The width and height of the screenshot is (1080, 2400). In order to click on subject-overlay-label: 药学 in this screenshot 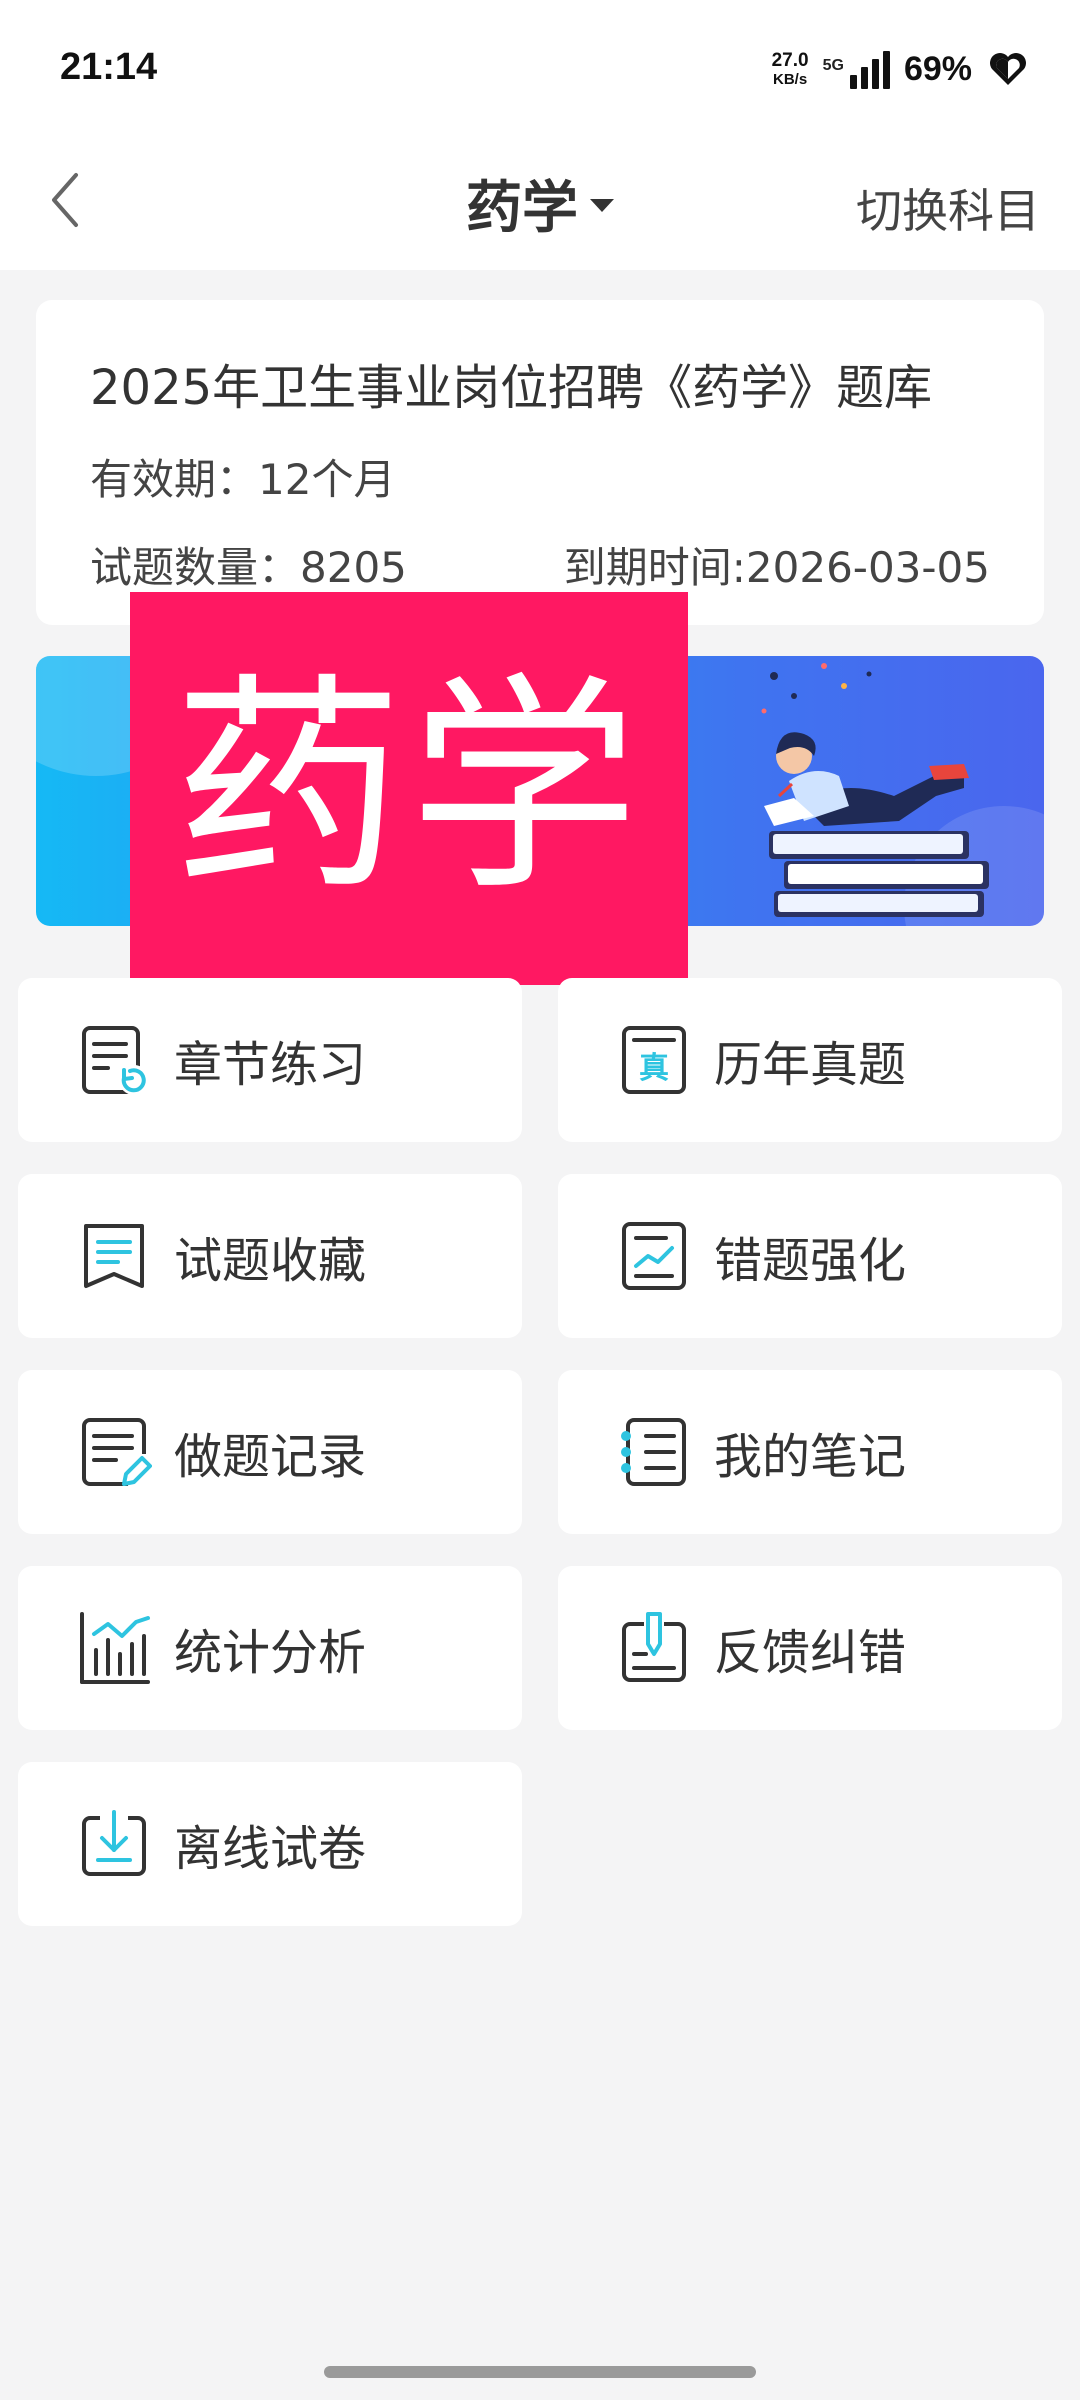, I will do `click(409, 788)`.